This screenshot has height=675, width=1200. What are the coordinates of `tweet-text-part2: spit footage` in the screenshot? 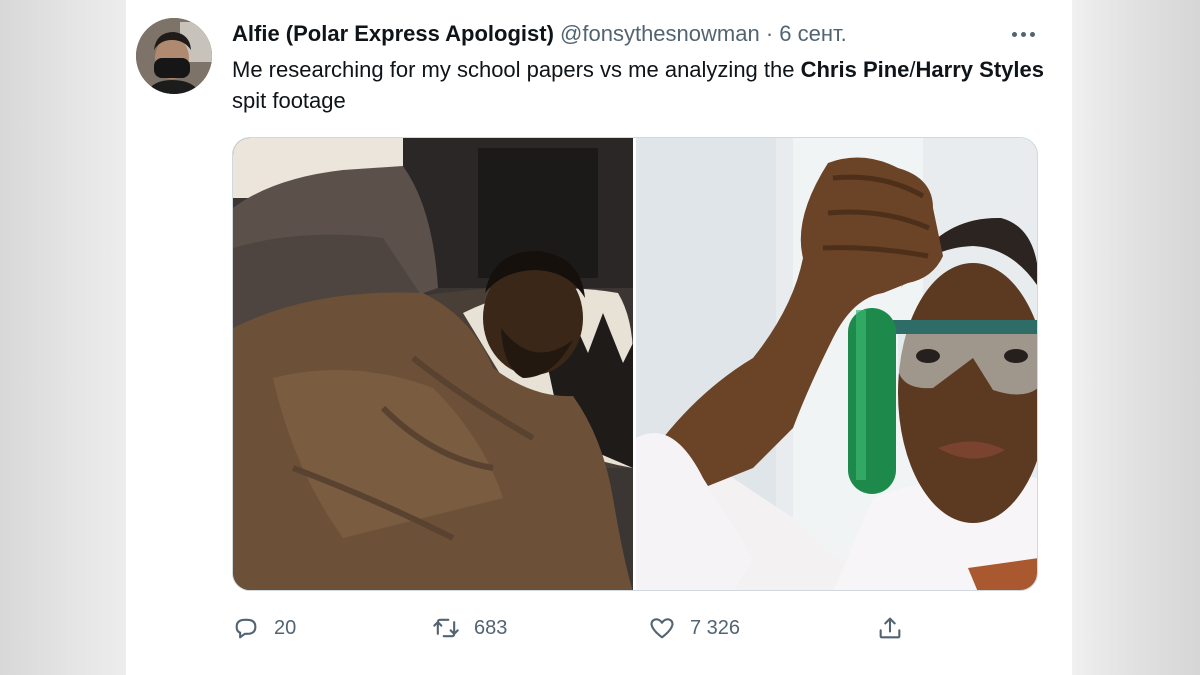 It's located at (289, 100).